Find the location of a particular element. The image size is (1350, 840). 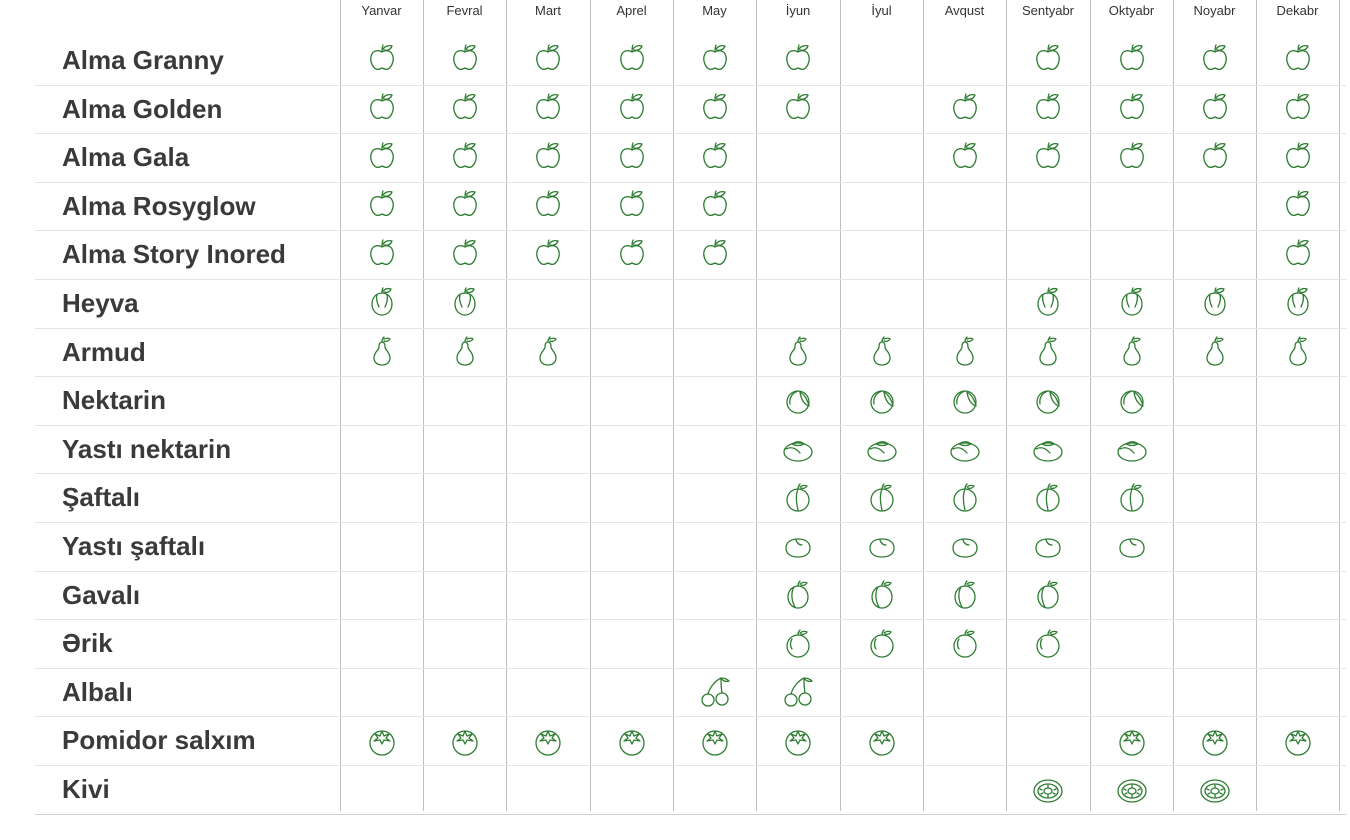

month-label: Yanvar is located at coordinates (381, 10).